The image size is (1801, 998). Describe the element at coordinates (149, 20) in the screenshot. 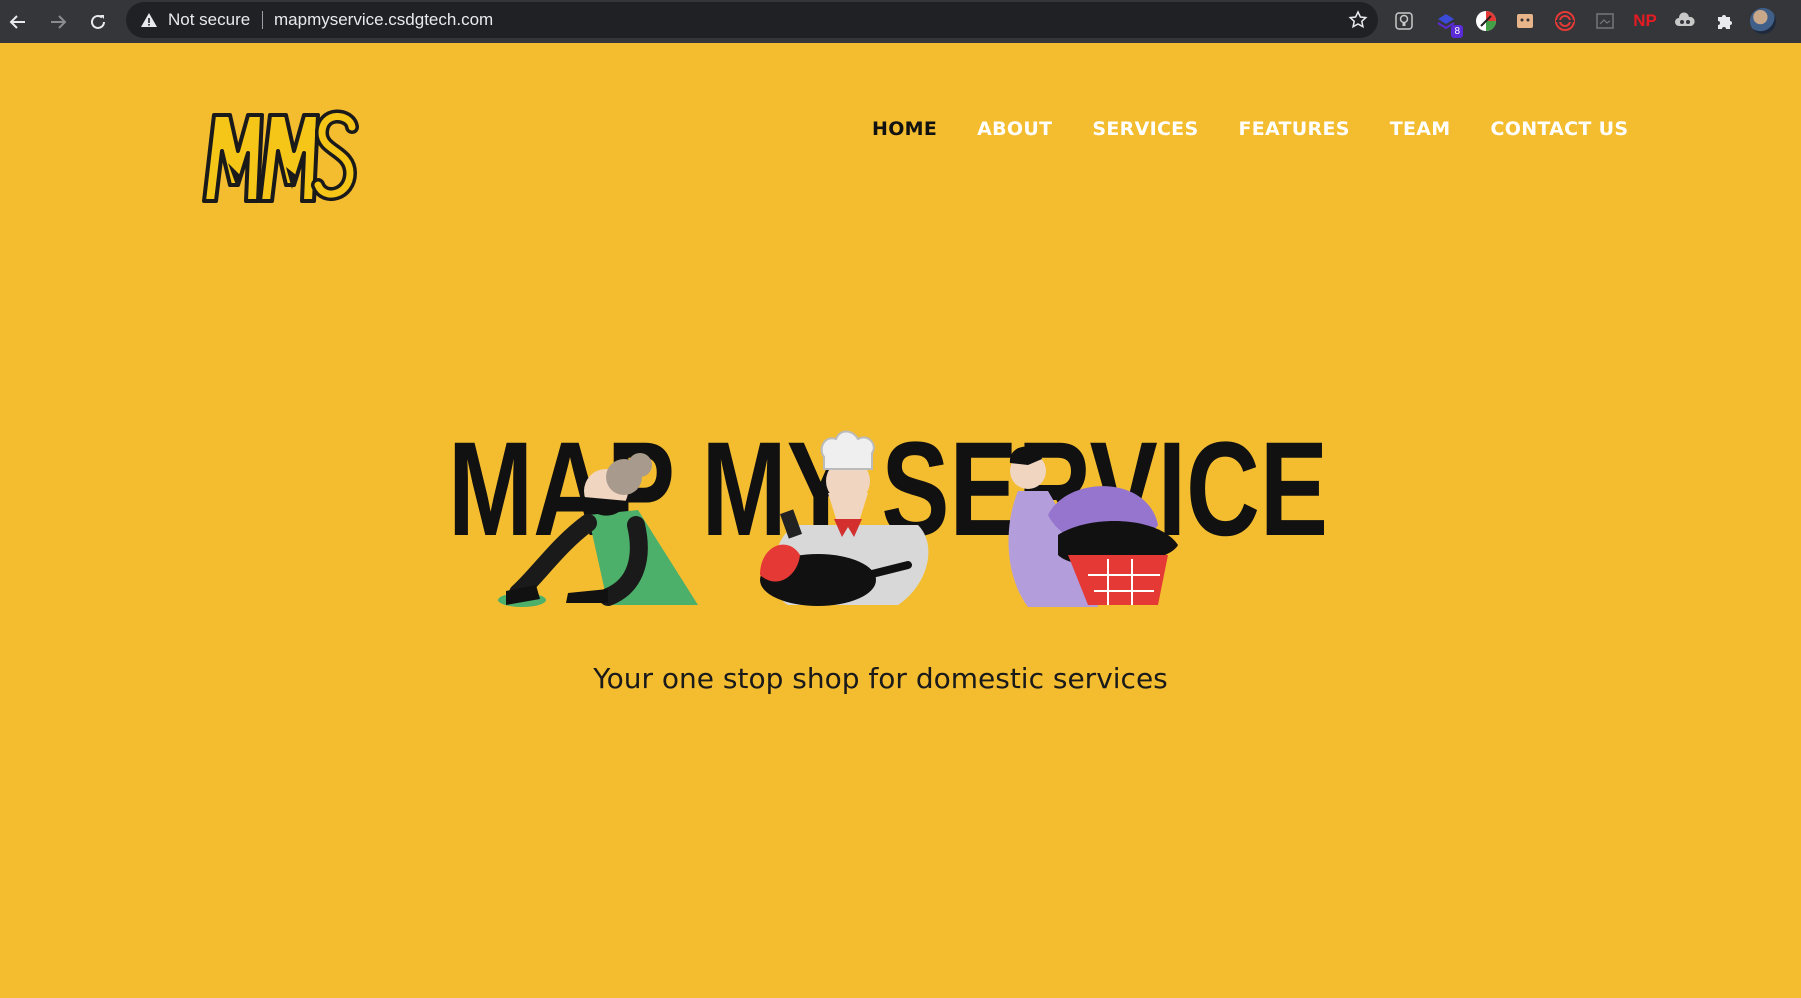

I see `warning-icon` at that location.